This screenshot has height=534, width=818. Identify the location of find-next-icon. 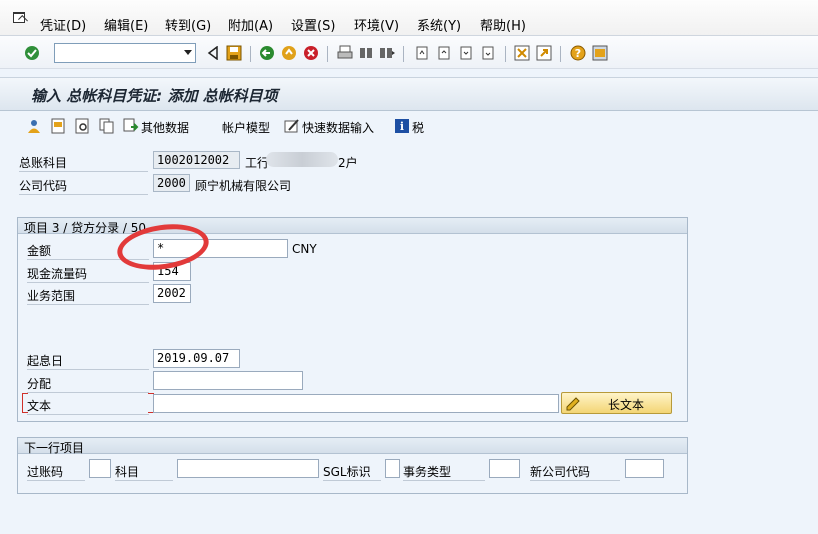
(387, 53).